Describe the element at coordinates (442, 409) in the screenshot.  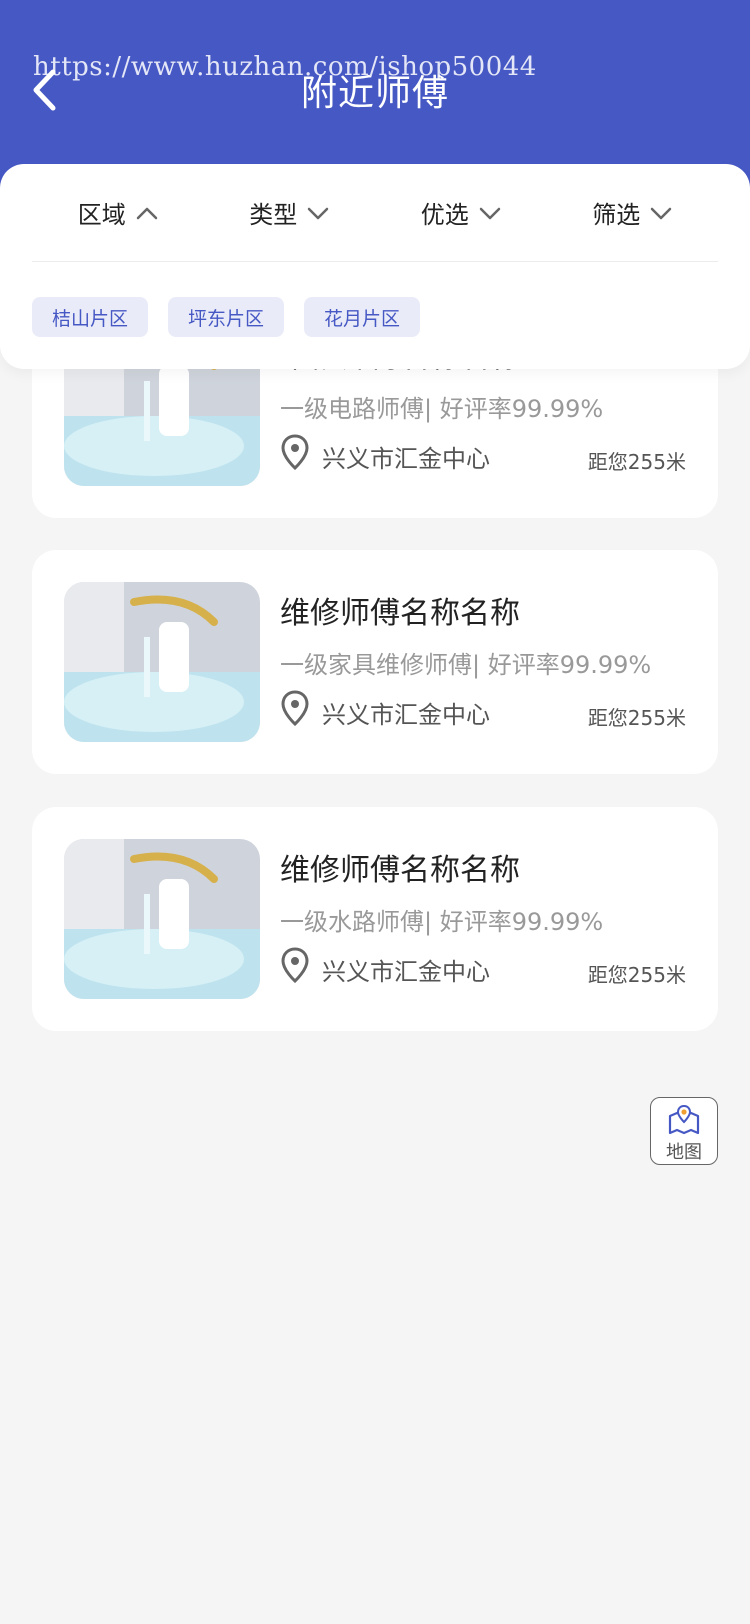
I see `master-desc: 一级电路师傅| 好评率99.99%` at that location.